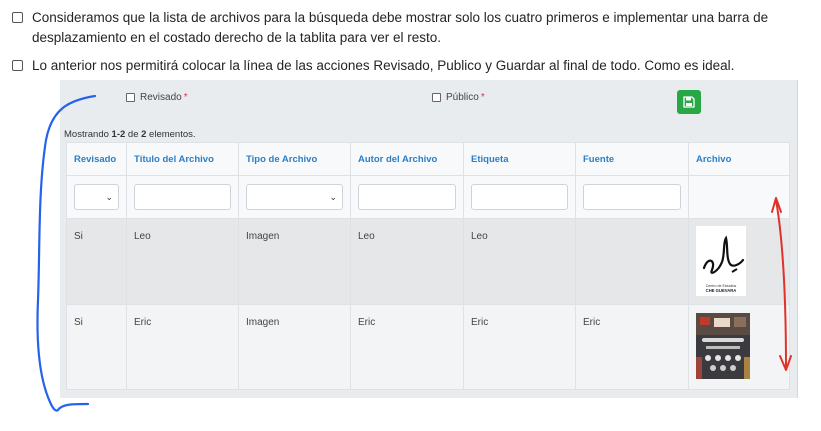  What do you see at coordinates (161, 97) in the screenshot?
I see `revisado-label: Revisado` at bounding box center [161, 97].